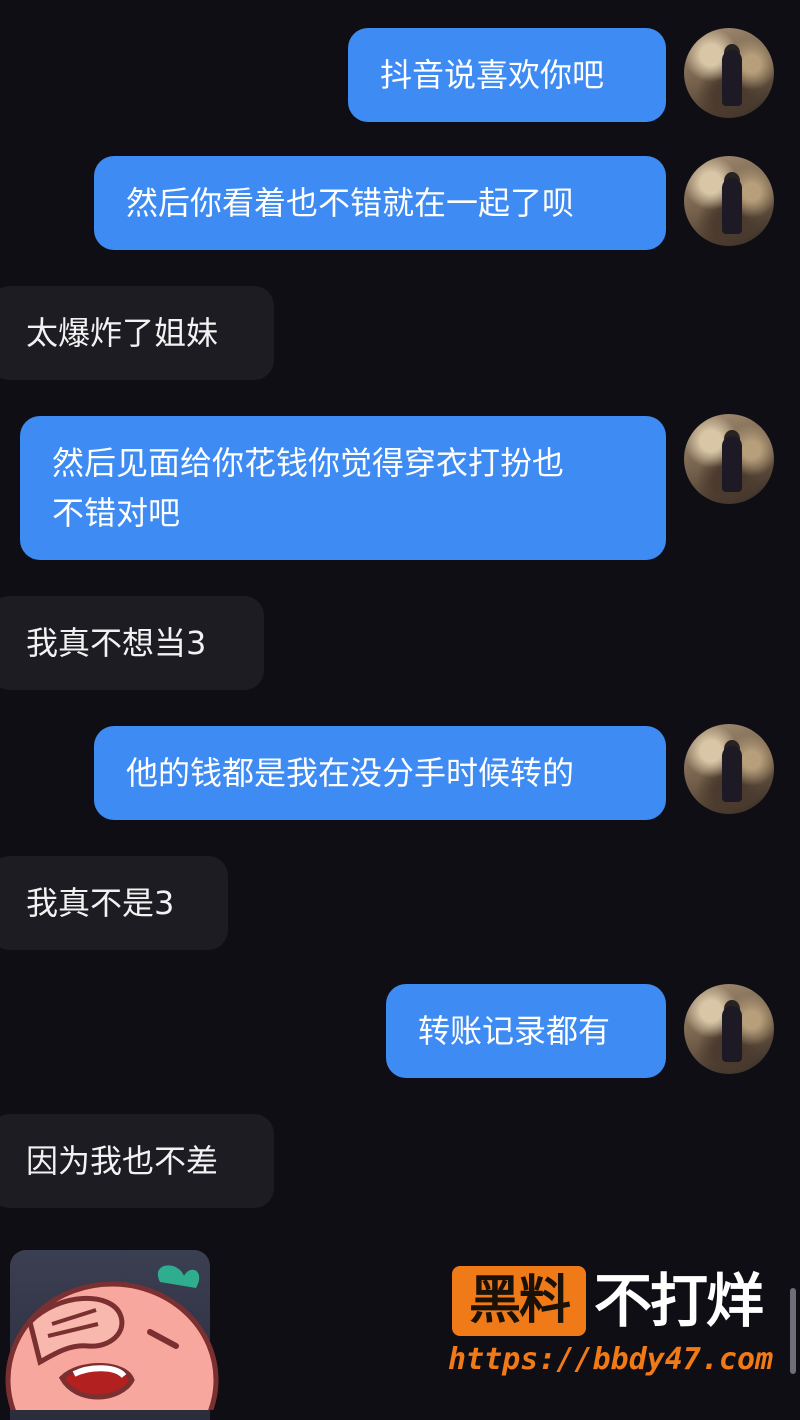 The height and width of the screenshot is (1420, 800). Describe the element at coordinates (100, 903) in the screenshot. I see `message-text: 我真不是3` at that location.